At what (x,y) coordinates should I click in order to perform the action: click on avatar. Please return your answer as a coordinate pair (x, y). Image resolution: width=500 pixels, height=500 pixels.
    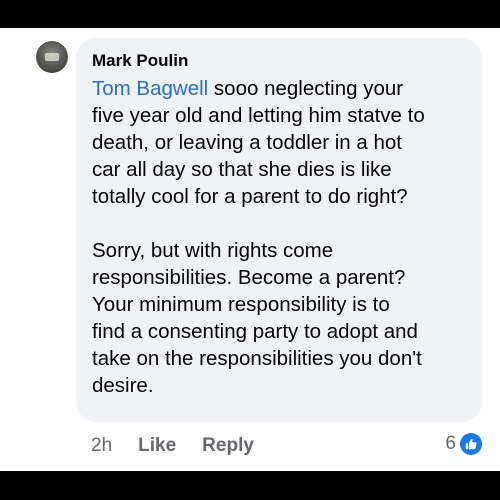
    Looking at the image, I should click on (52, 57).